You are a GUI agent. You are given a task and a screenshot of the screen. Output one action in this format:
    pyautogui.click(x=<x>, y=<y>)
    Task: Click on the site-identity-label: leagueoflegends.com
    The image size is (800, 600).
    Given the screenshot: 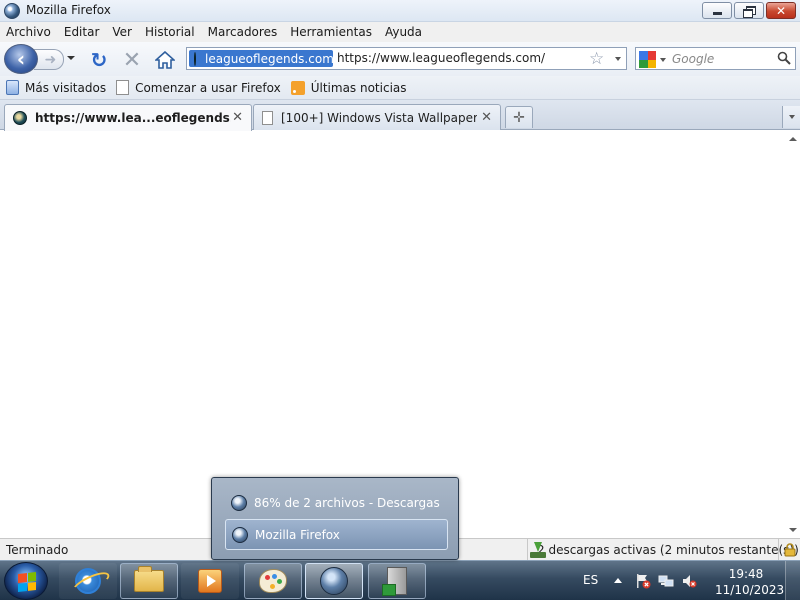 What is the action you would take?
    pyautogui.click(x=269, y=58)
    